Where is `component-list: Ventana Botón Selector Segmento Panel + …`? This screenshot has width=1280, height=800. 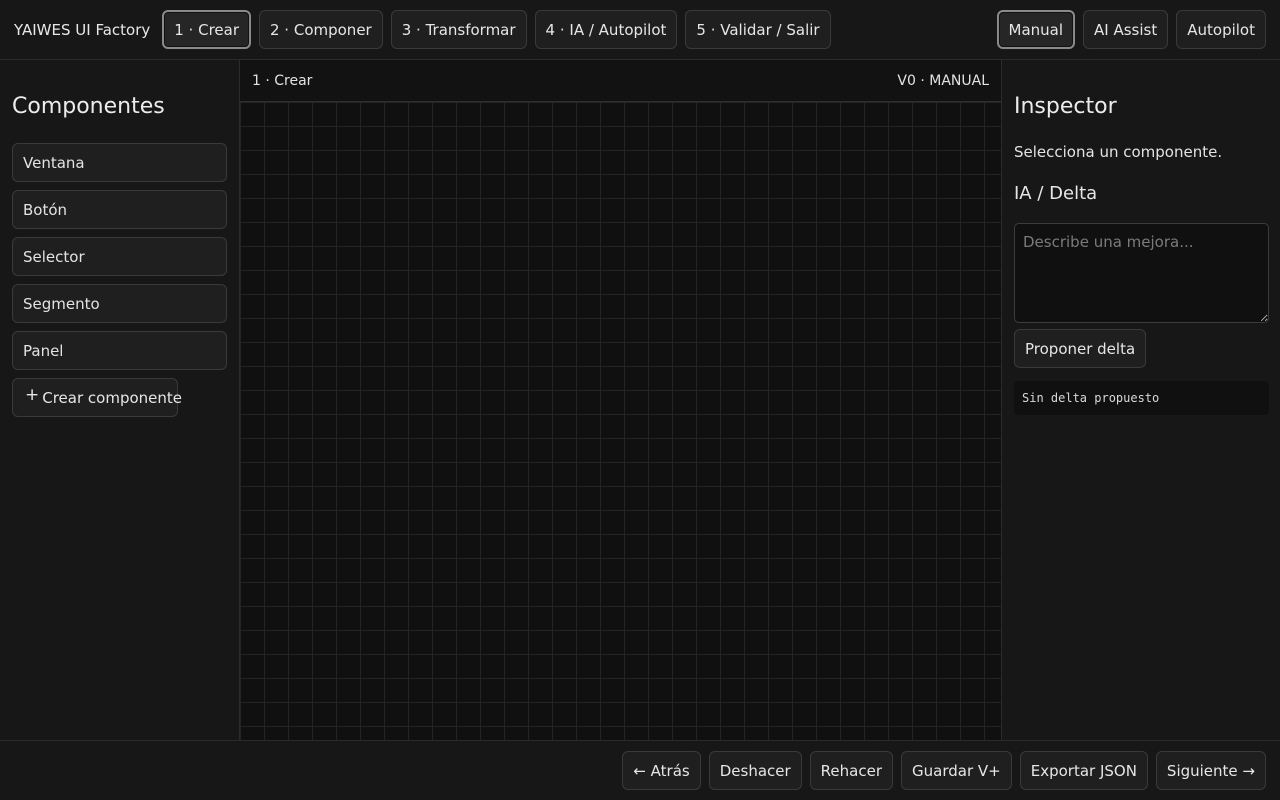 component-list: Ventana Botón Selector Segmento Panel + … is located at coordinates (119, 280).